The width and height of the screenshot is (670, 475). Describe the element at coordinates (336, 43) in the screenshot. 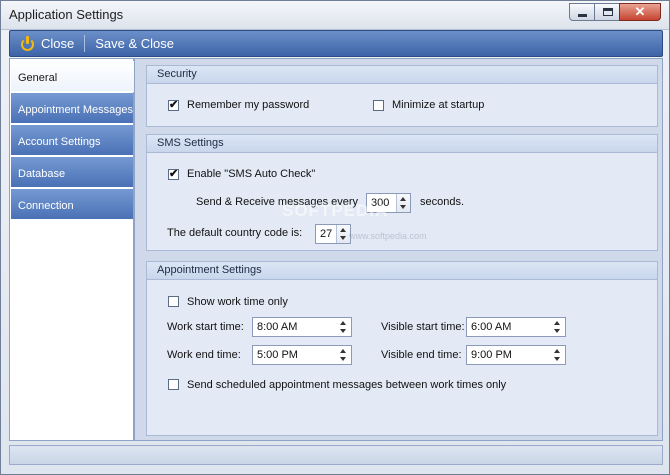

I see `toolbar: Close Save & Close` at that location.